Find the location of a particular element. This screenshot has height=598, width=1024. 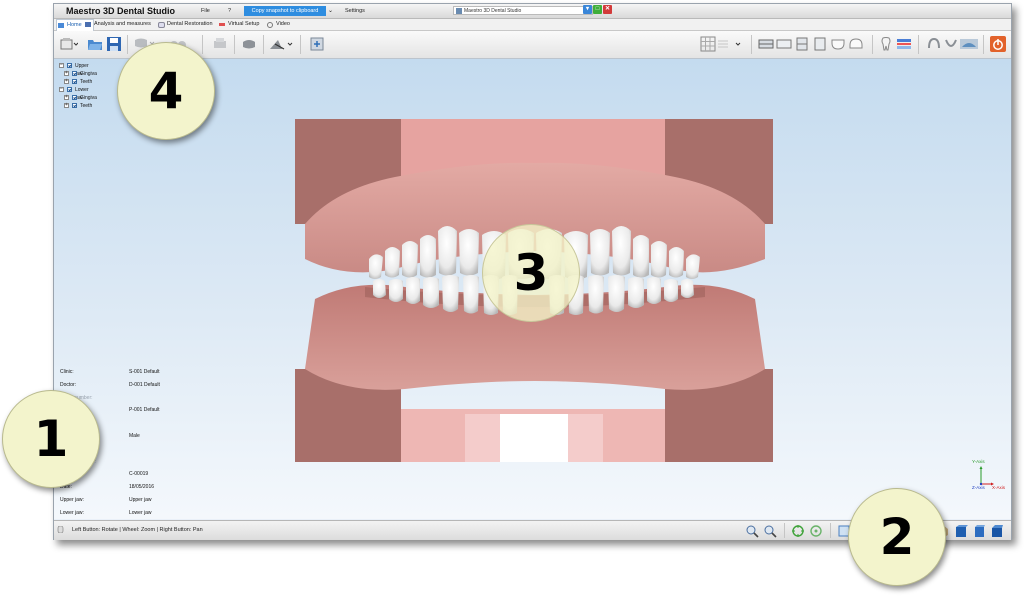

info-value: P-001 Default is located at coordinates (144, 410).